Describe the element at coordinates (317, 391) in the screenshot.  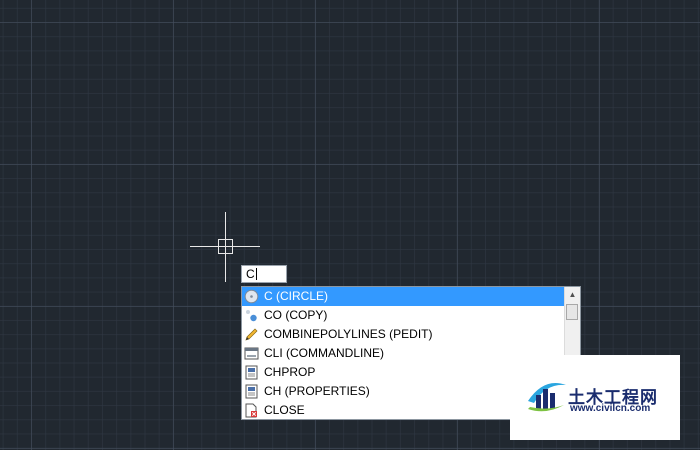
I see `suggestion-label: CH (PROPERTIES)` at that location.